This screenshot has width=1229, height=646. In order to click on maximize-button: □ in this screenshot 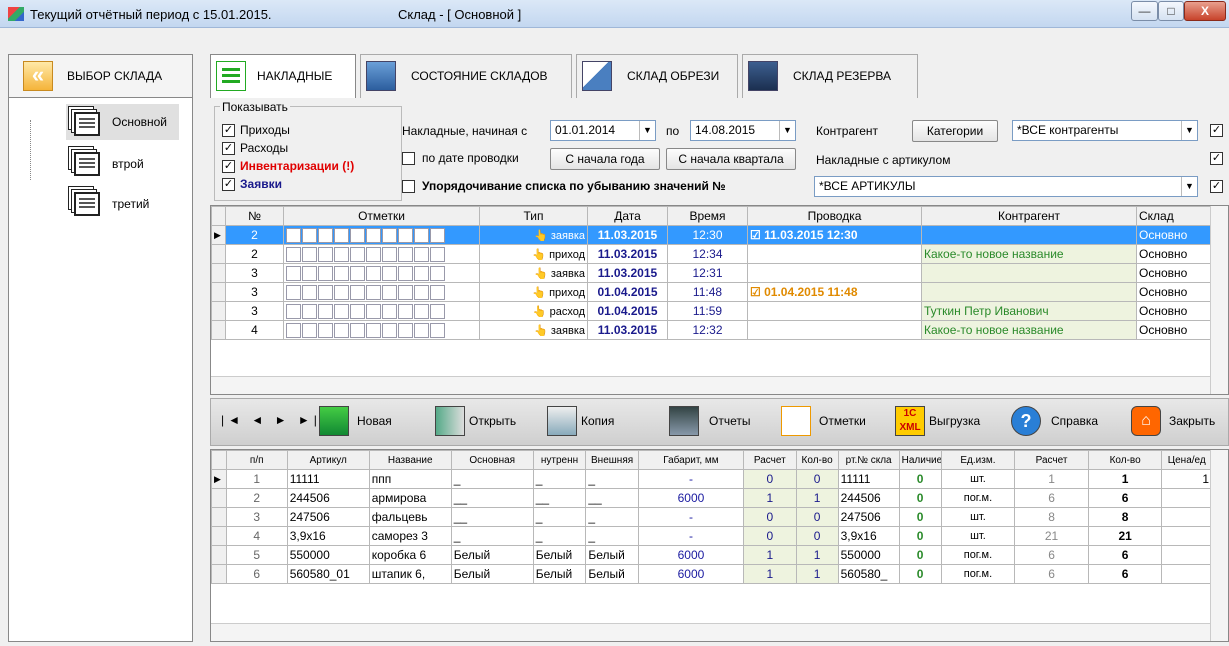, I will do `click(1171, 11)`.